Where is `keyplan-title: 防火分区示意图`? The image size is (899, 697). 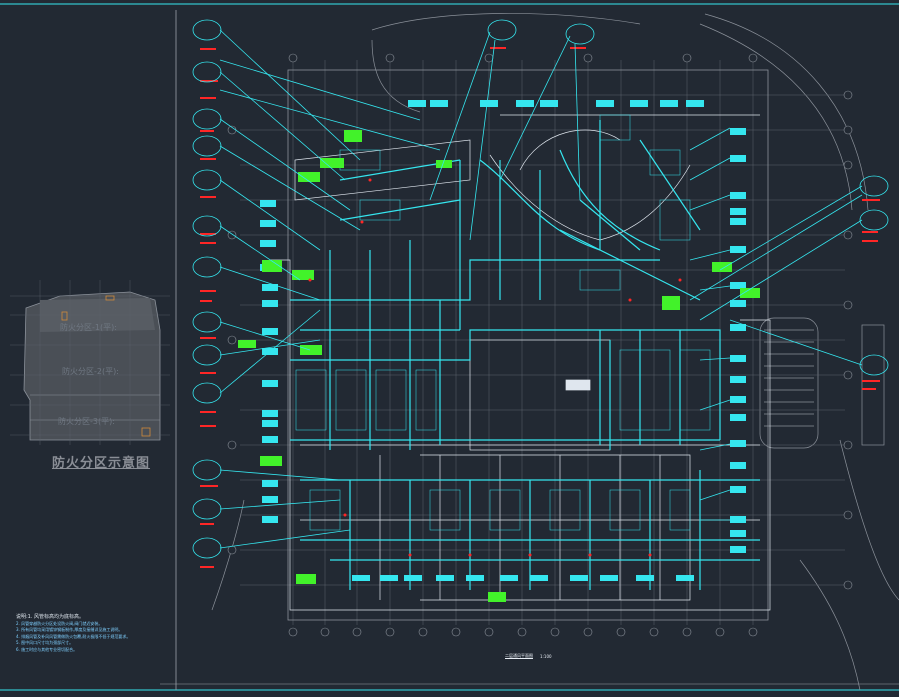
keyplan-title: 防火分区示意图 is located at coordinates (101, 463).